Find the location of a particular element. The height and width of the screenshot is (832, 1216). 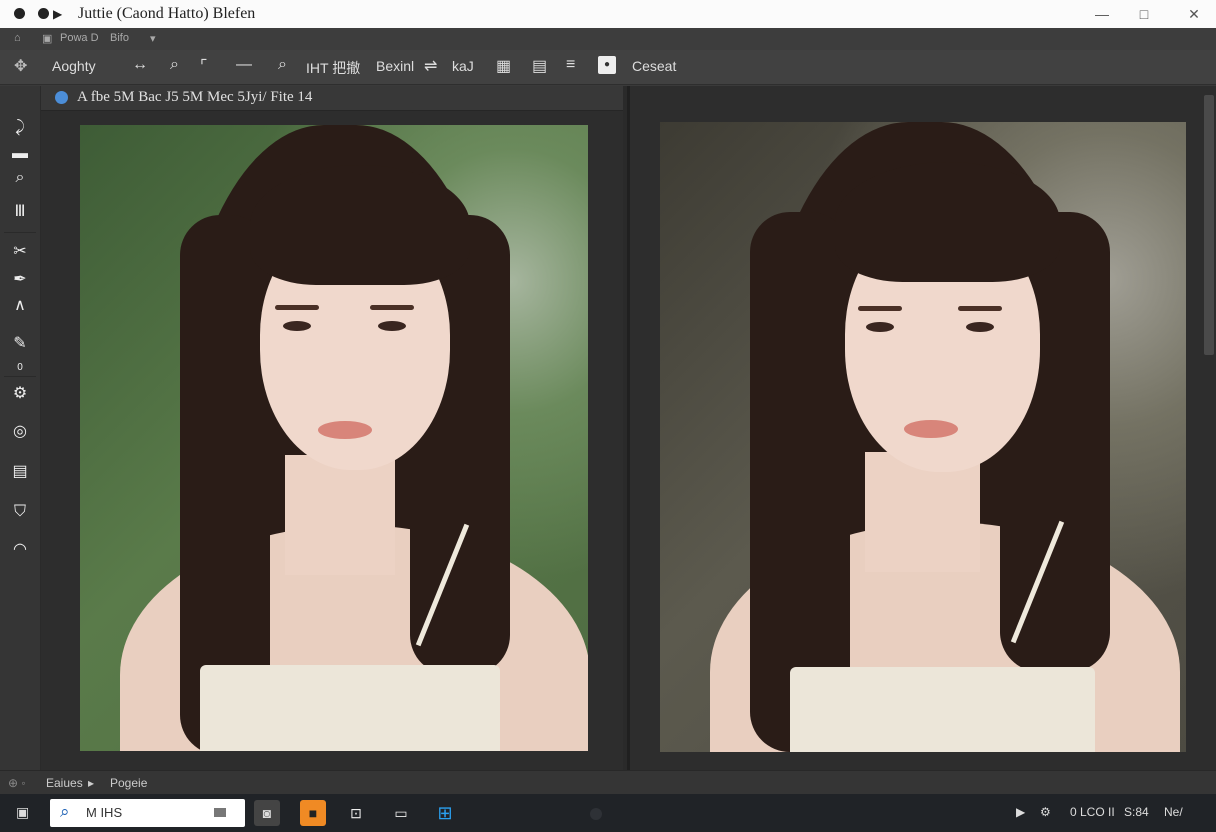

zoom-tool-icon: ⌕ is located at coordinates (20, 178).